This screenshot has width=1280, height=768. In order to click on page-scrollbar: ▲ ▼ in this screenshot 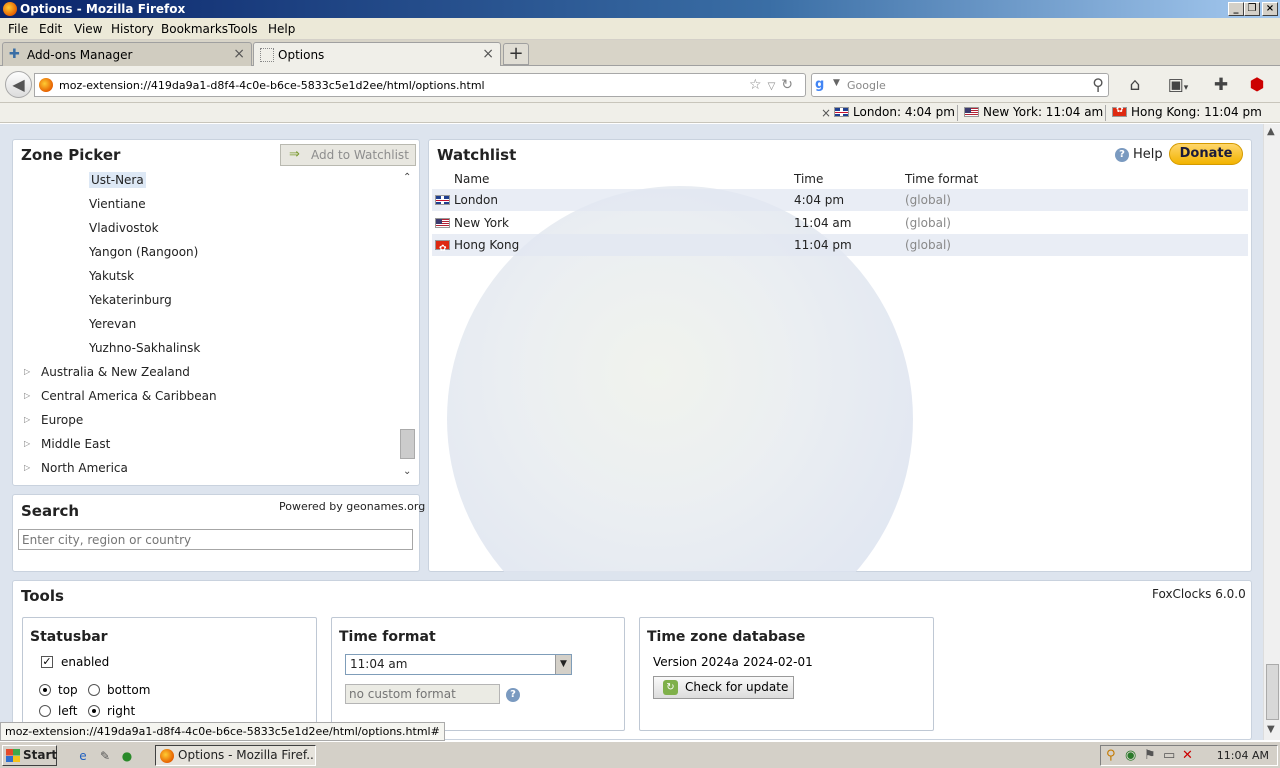, I will do `click(1271, 432)`.